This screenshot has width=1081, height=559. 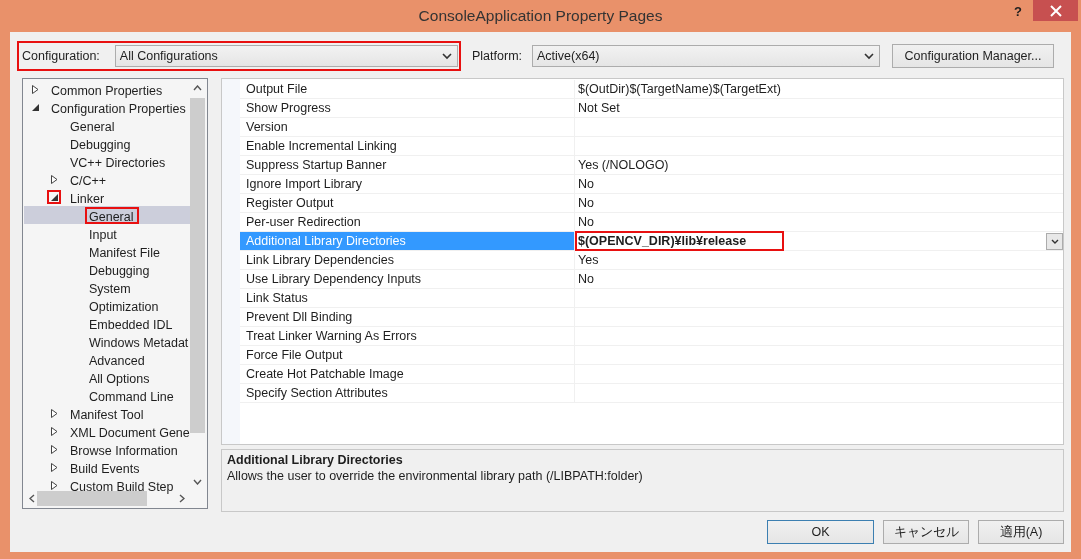 What do you see at coordinates (1021, 532) in the screenshot?
I see `dialog-button: 適用(A)` at bounding box center [1021, 532].